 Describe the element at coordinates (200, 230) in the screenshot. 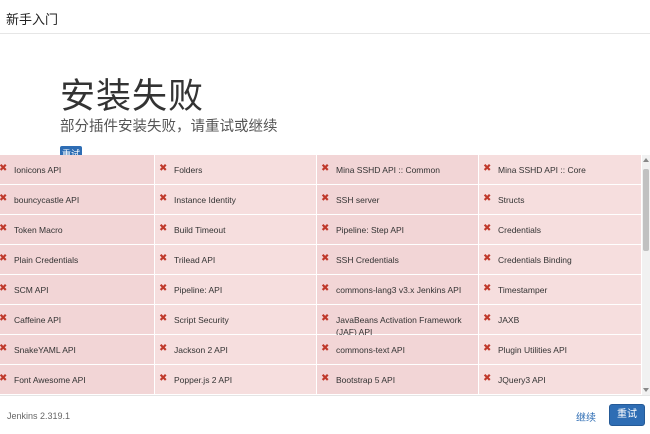

I see `plugin-name: Build Timeout` at that location.